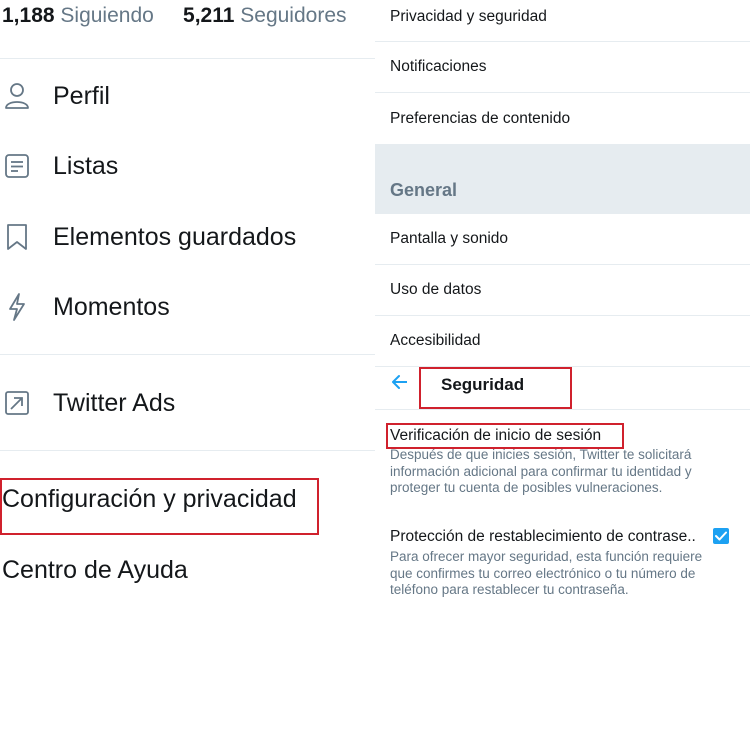 Image resolution: width=750 pixels, height=750 pixels. I want to click on settings-privacy-link: Configuración y privacidad, so click(149, 499).